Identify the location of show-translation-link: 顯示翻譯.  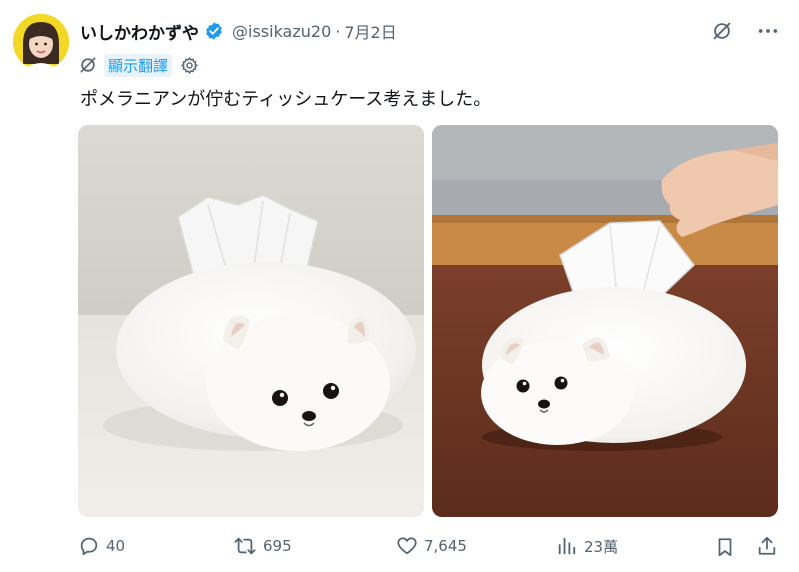
(138, 65).